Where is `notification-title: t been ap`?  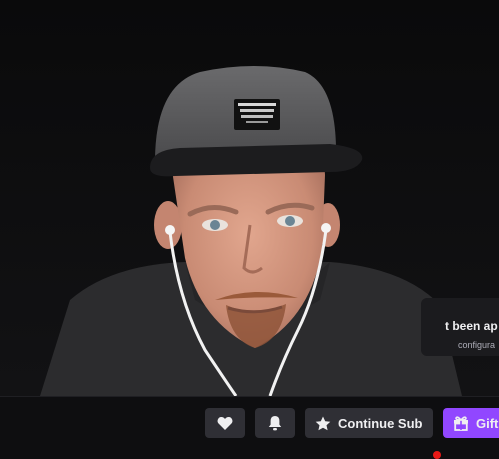 notification-title: t been ap is located at coordinates (471, 326).